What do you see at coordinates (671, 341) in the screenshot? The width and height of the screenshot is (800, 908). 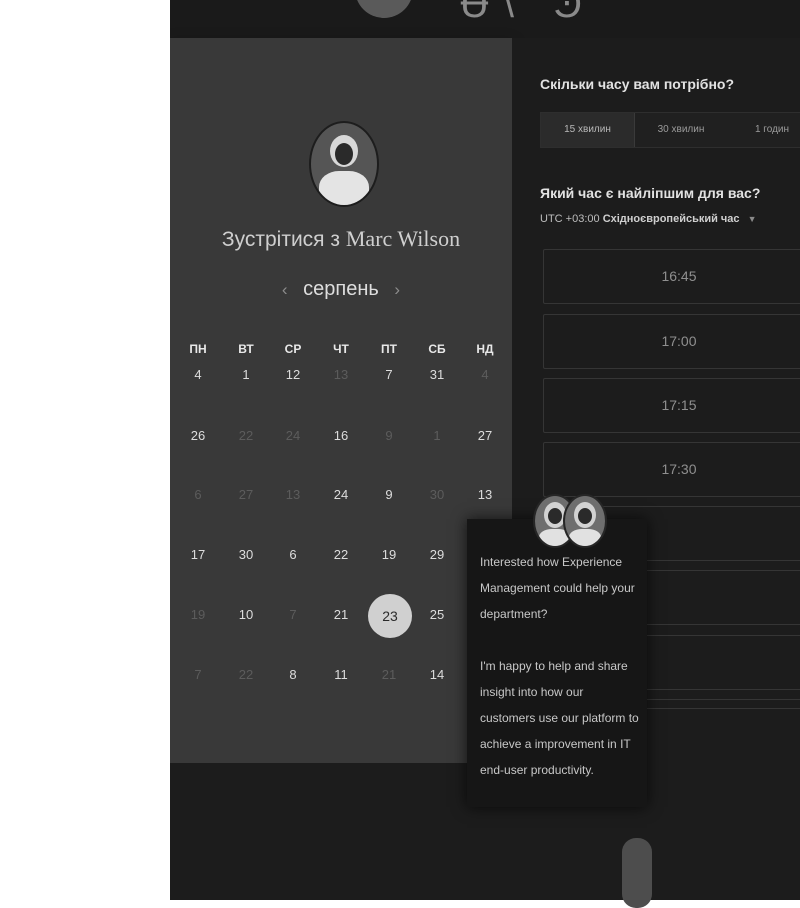 I see `time-slot: 17:00` at bounding box center [671, 341].